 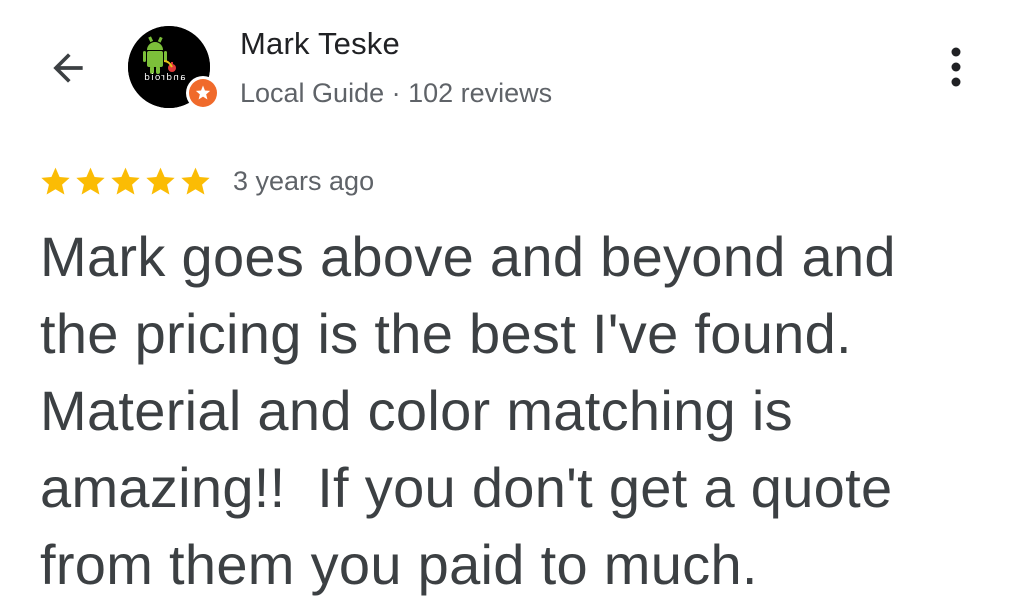 I want to click on author-meta: Local Guide · 102 reviews, so click(x=396, y=93).